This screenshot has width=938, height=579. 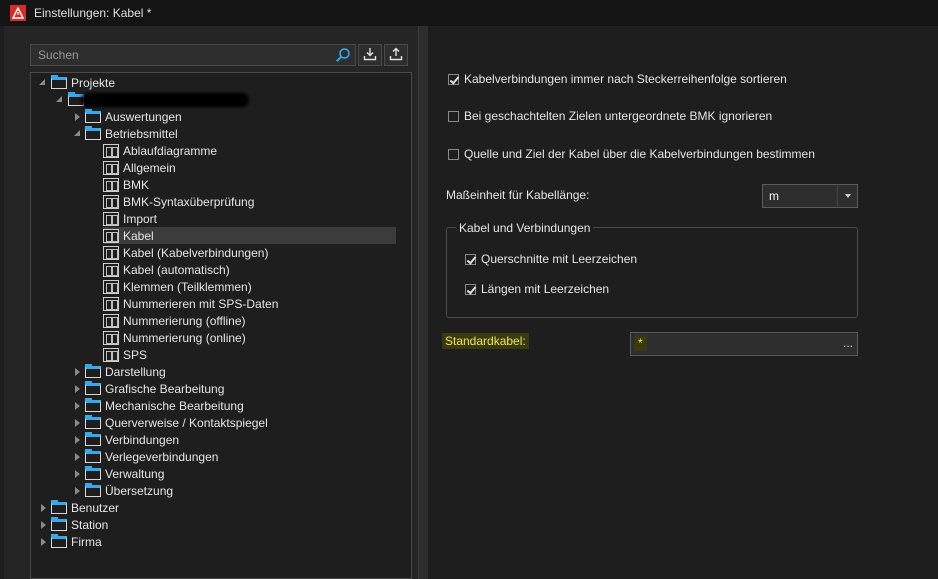 I want to click on tree-node-mechanische-bearbeitung: Mechanische Bearbeitung, so click(x=164, y=405).